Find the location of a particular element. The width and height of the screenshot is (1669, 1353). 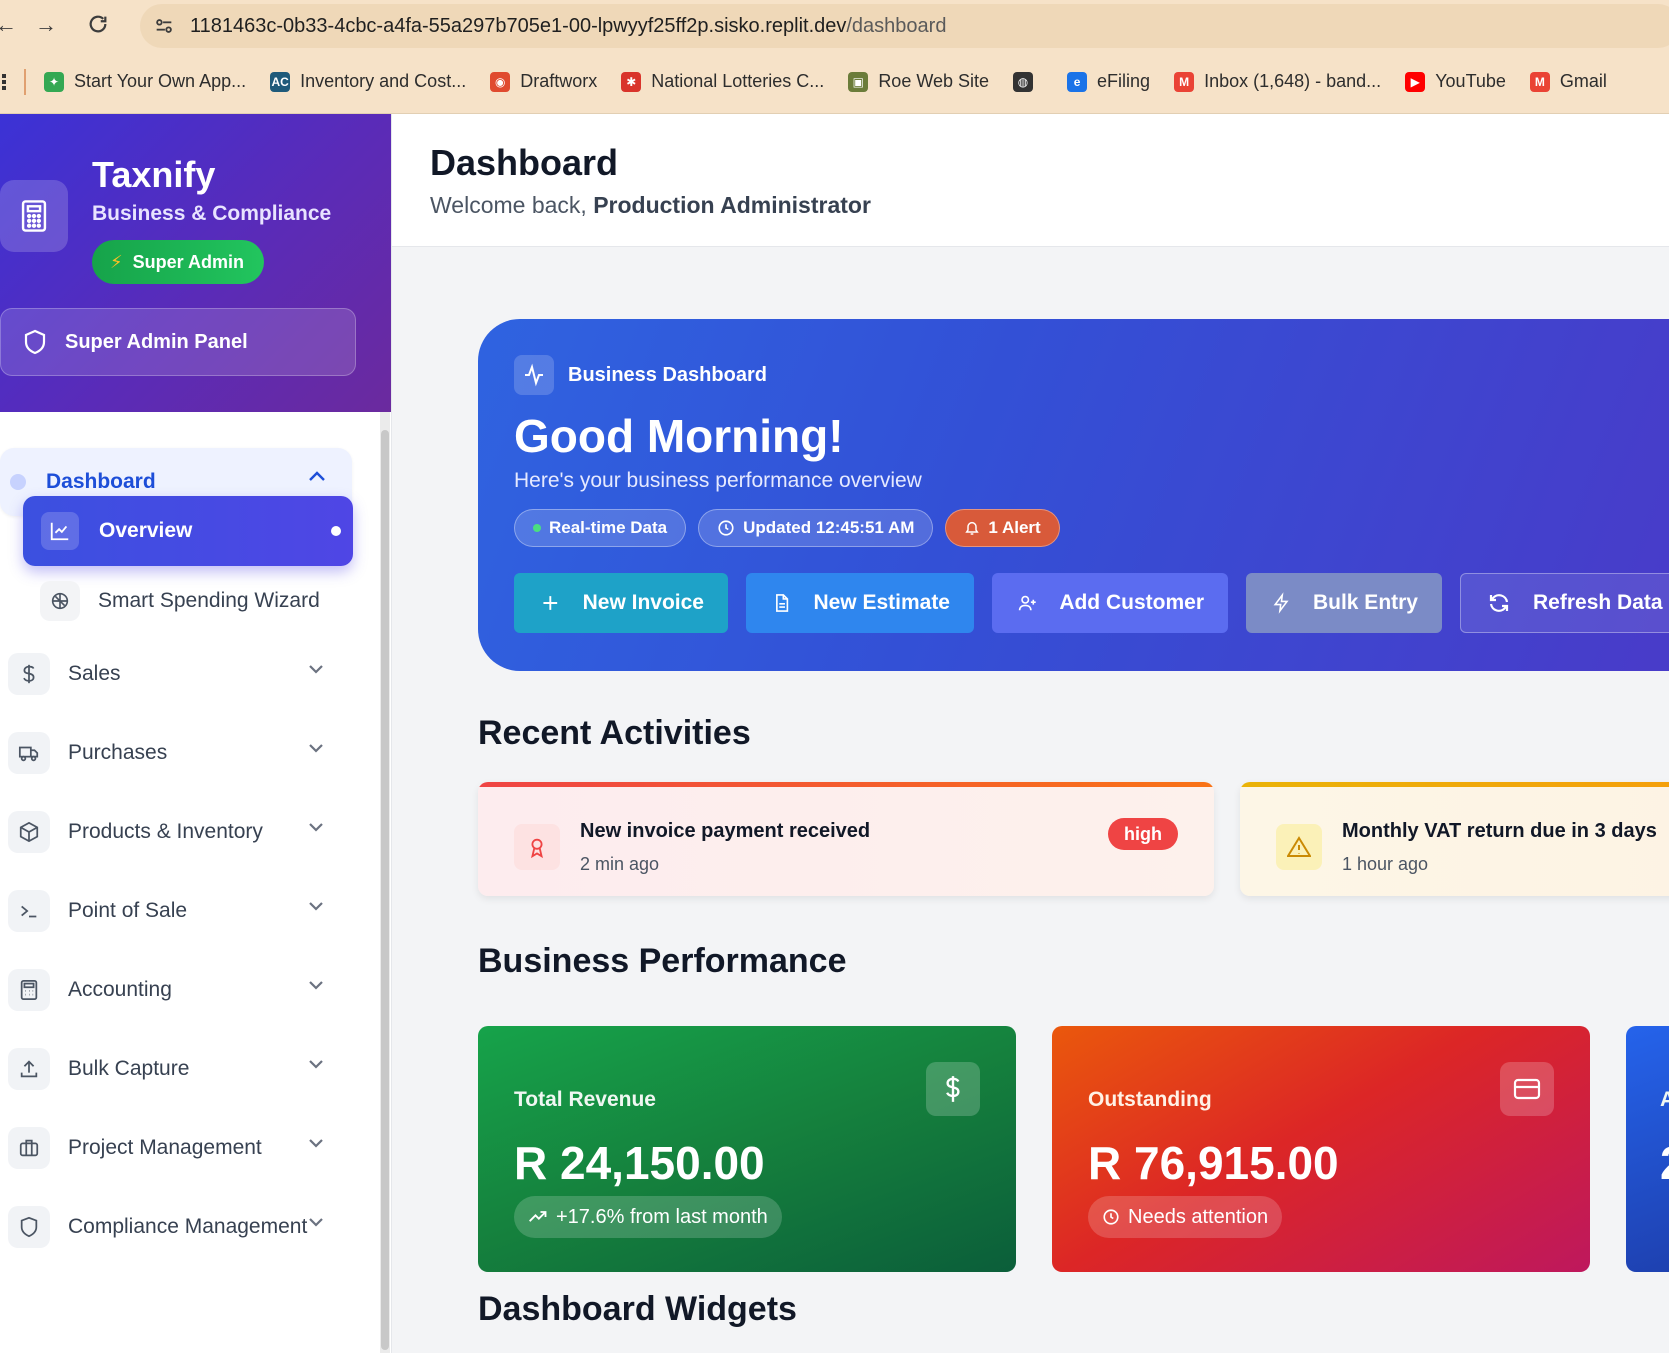

outstanding-card: Outstanding R 76,915.00 Needs attention is located at coordinates (1321, 1149).